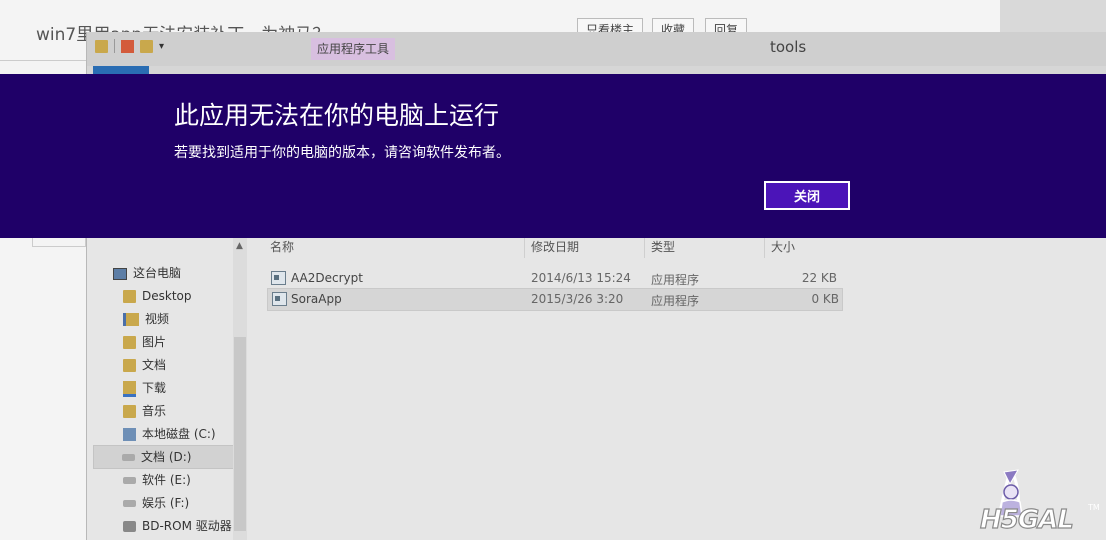 Image resolution: width=1106 pixels, height=540 pixels. I want to click on nav-item-drive-d: 文档 (D:), so click(166, 457).